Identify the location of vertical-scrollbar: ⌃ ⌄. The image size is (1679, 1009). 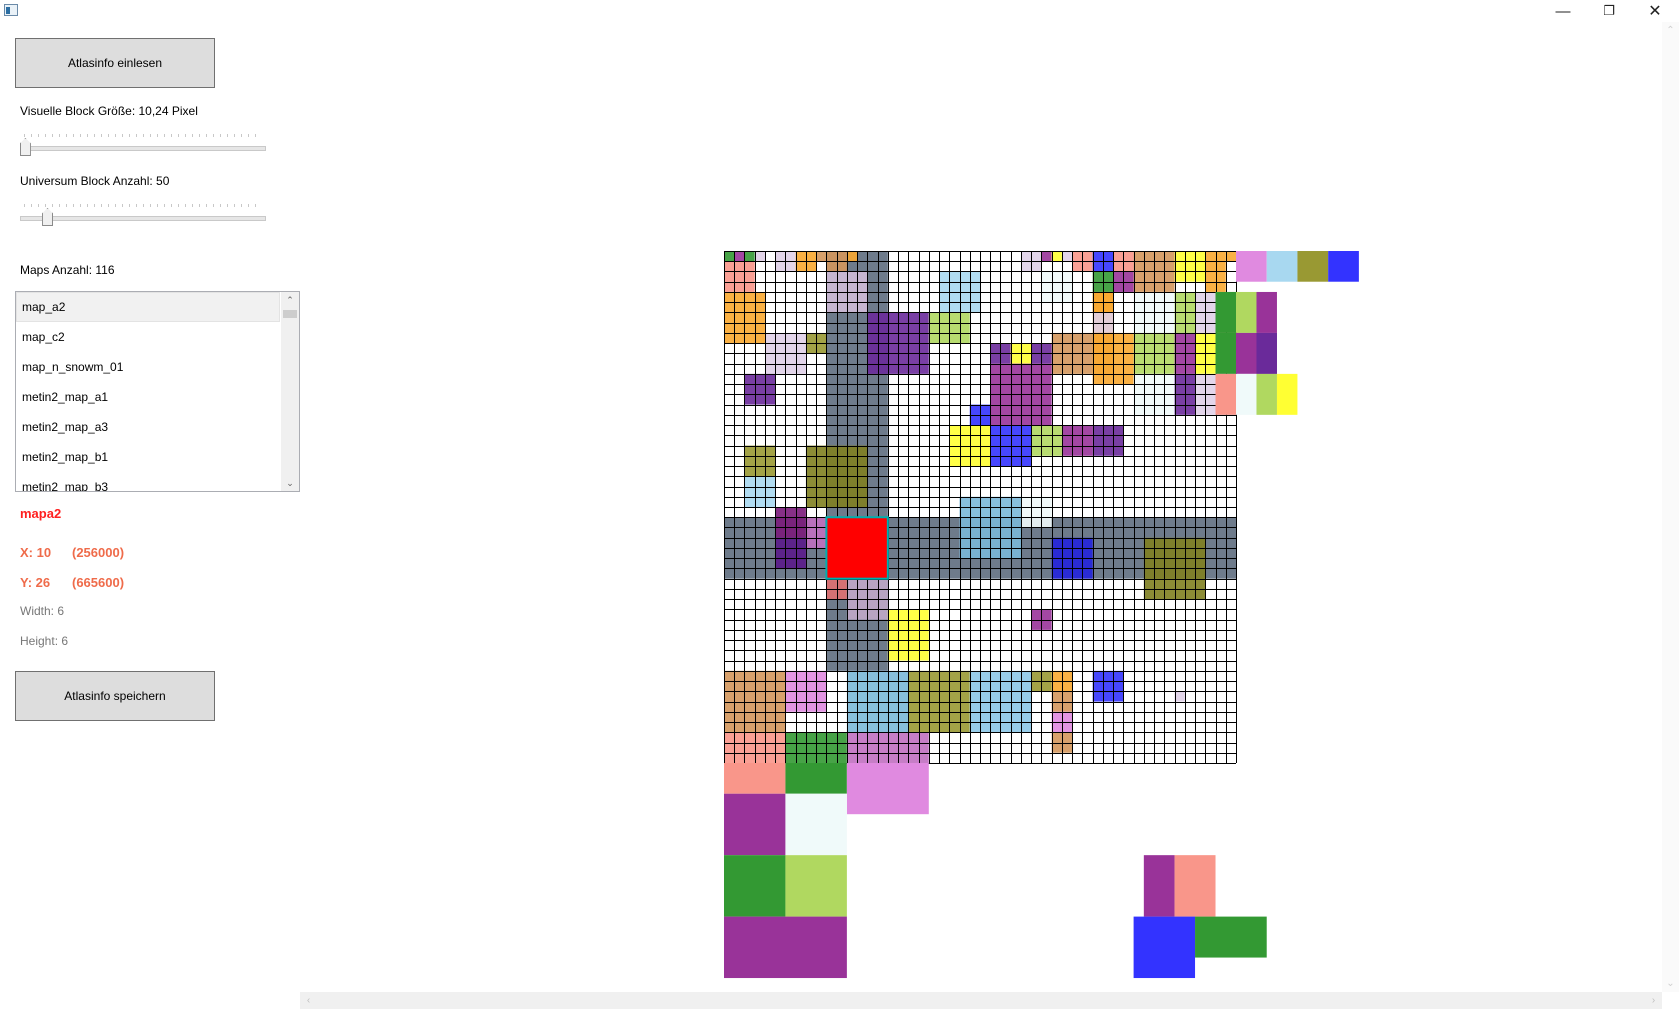
(1670, 507).